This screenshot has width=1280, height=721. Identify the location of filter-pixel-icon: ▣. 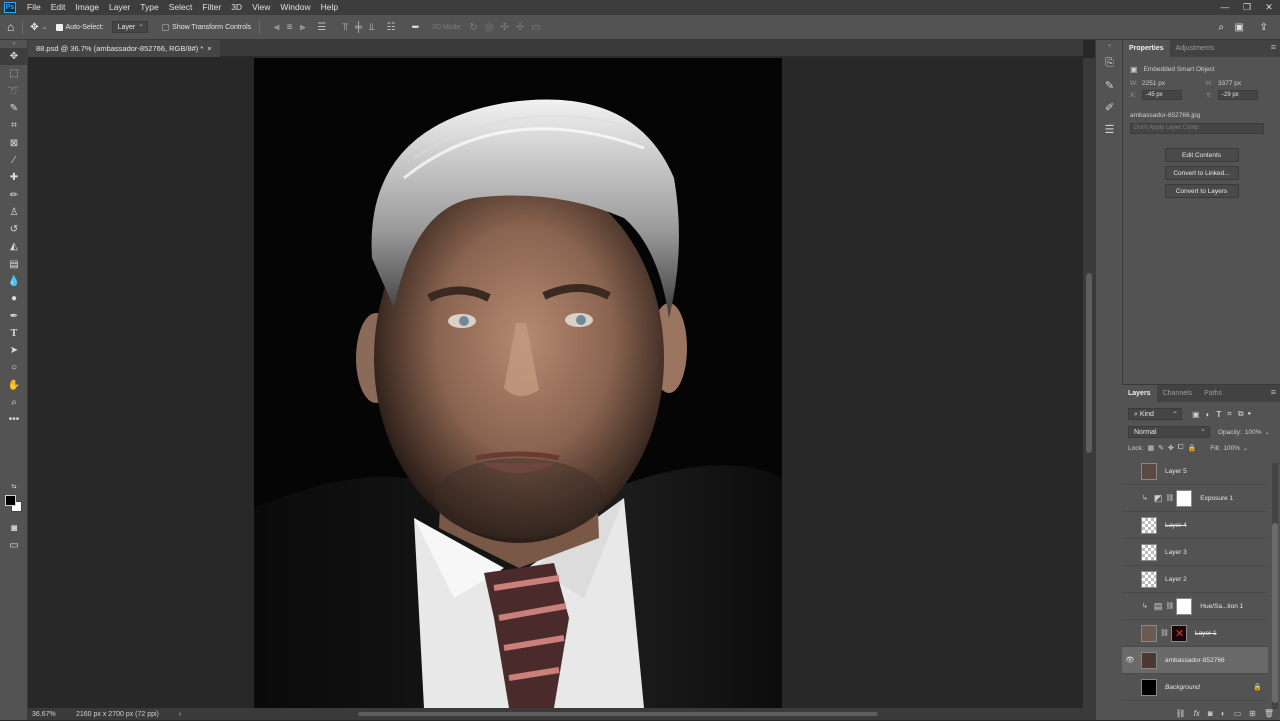
(1196, 414).